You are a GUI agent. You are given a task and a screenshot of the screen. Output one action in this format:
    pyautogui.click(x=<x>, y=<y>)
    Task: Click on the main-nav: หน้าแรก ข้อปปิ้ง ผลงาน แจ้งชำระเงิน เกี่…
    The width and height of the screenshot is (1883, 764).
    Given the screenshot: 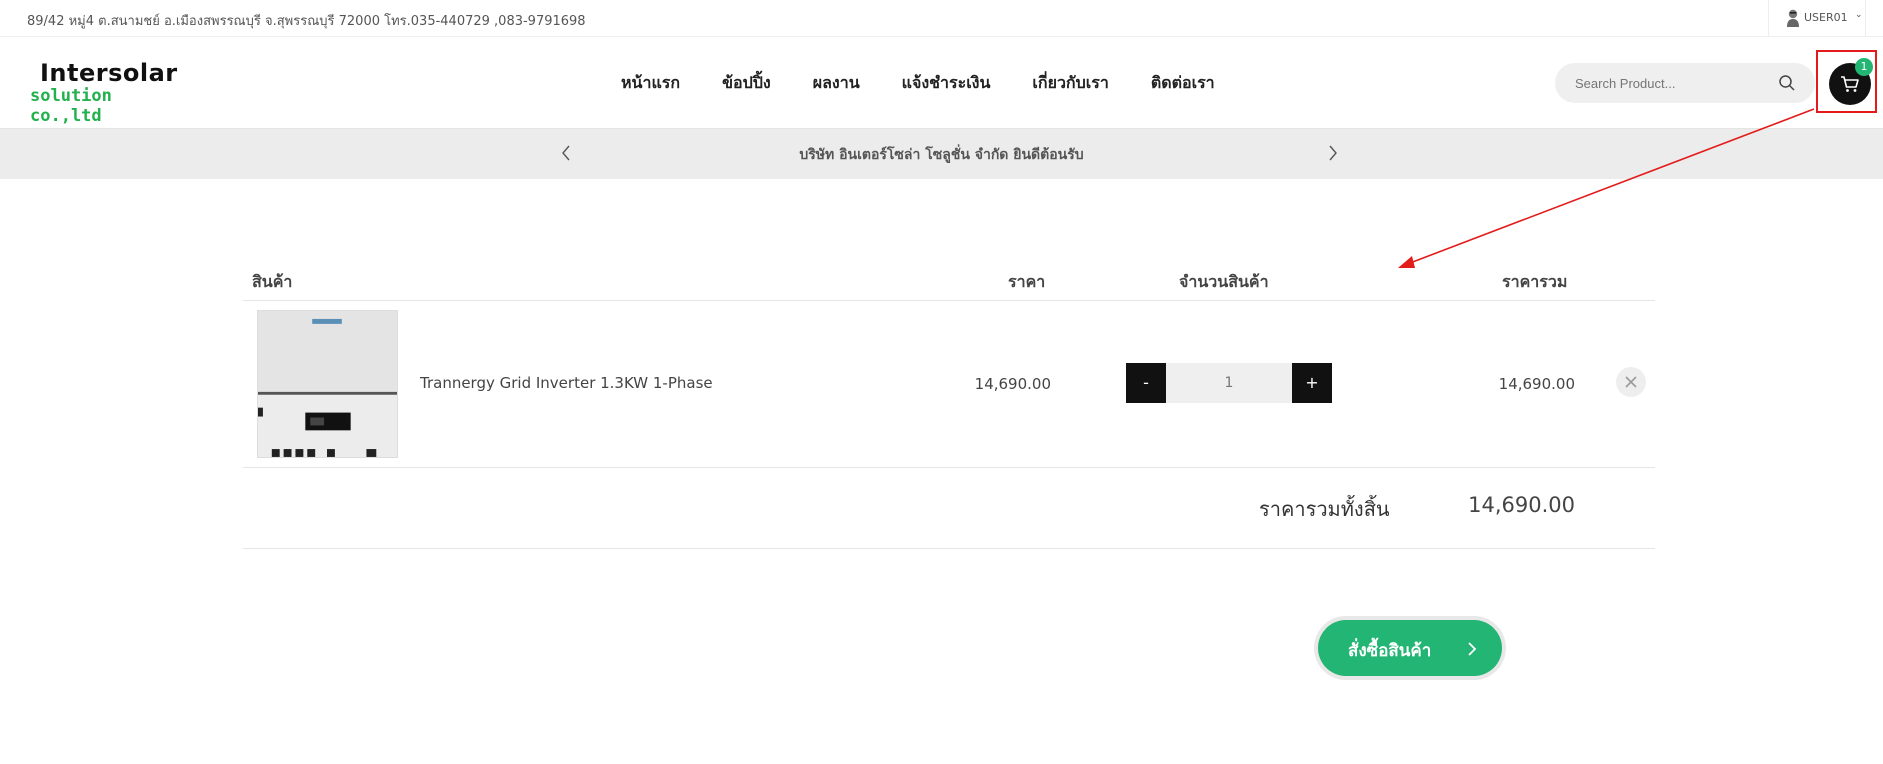 What is the action you would take?
    pyautogui.click(x=918, y=83)
    